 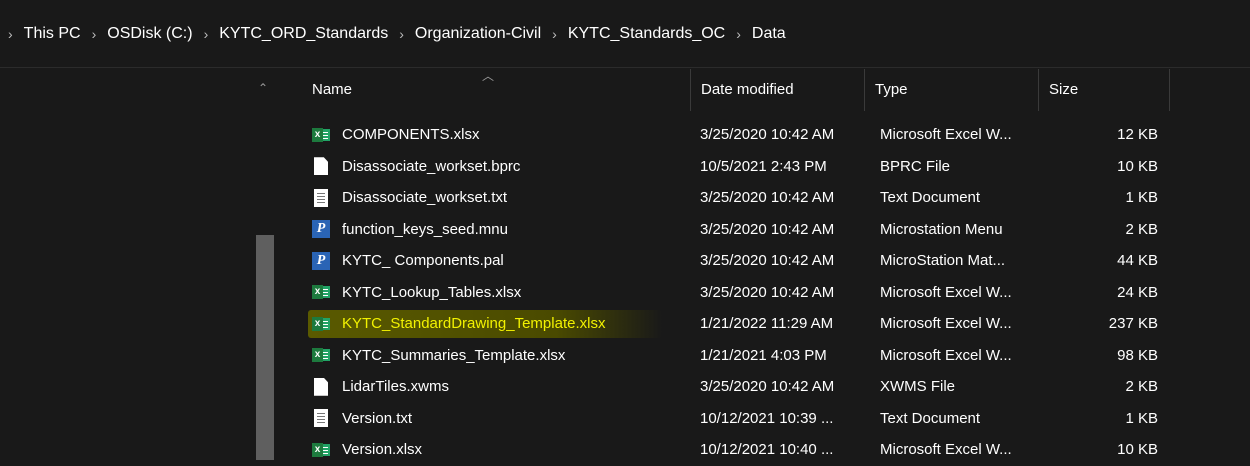 I want to click on breadcrumb-item: This PC, so click(x=52, y=34).